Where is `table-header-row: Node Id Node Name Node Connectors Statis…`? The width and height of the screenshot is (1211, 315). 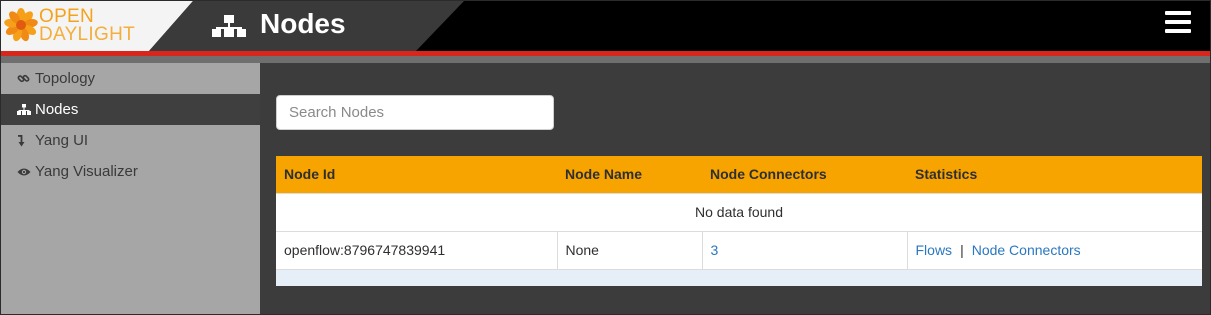 table-header-row: Node Id Node Name Node Connectors Statis… is located at coordinates (739, 174).